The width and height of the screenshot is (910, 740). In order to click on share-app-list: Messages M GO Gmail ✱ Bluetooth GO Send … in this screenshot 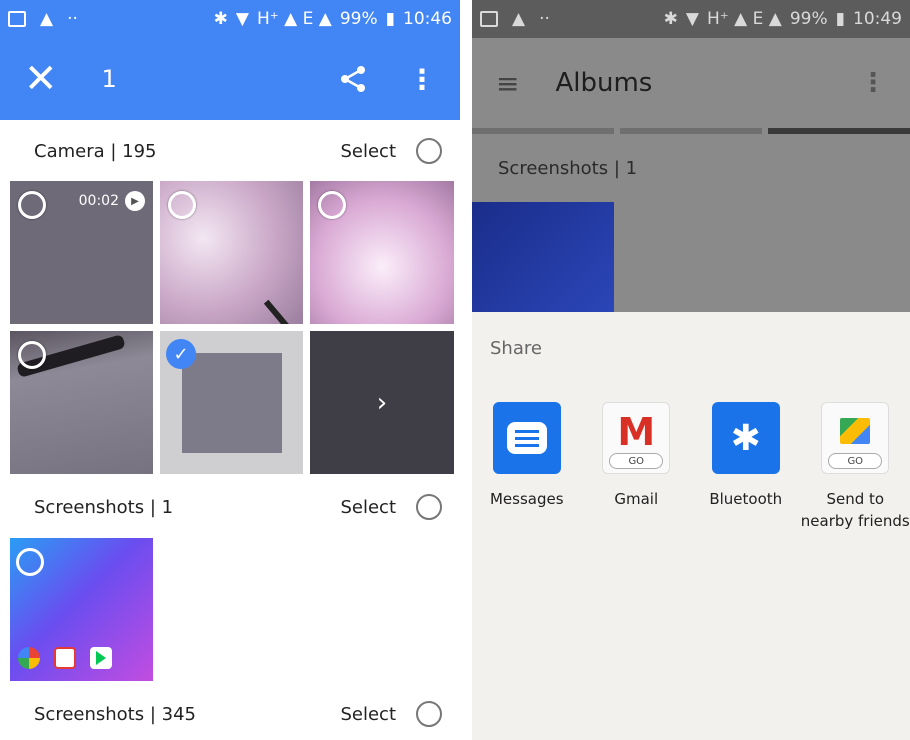, I will do `click(691, 467)`.